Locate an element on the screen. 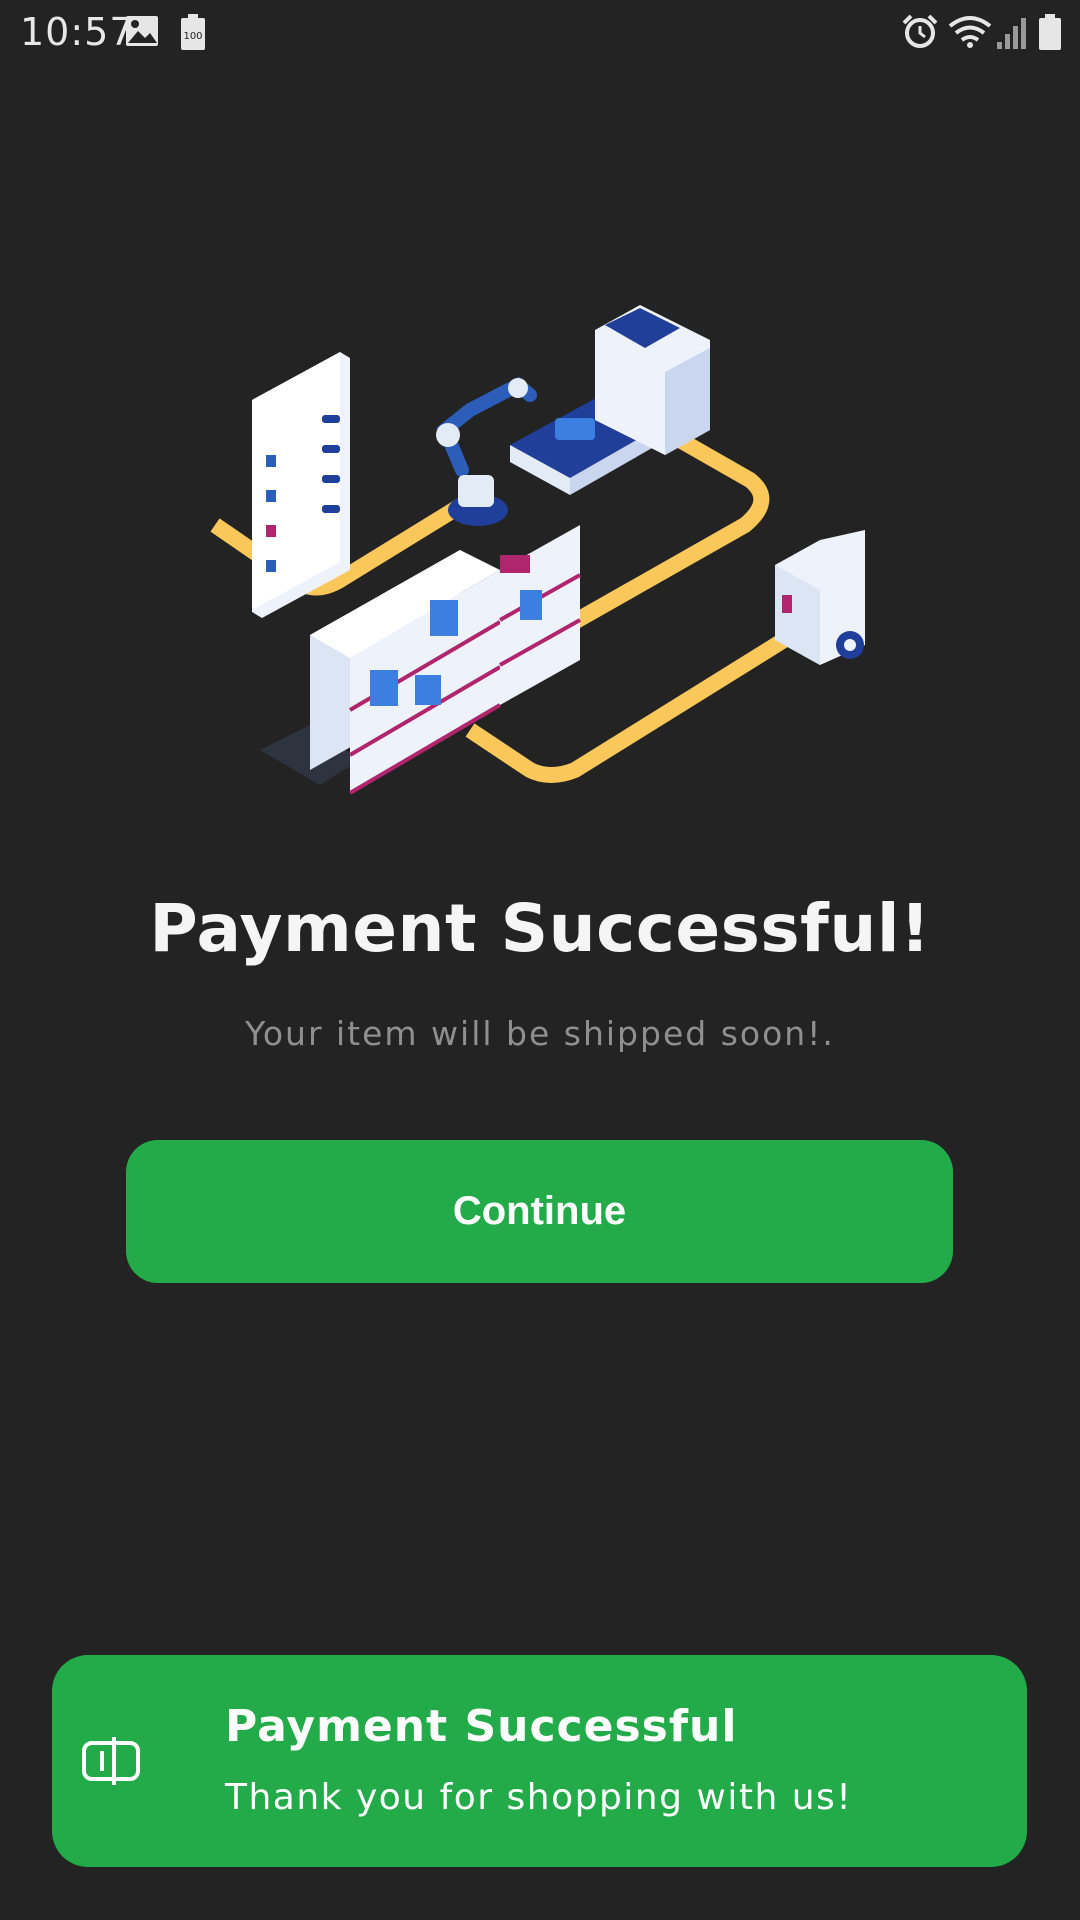 This screenshot has height=1920, width=1080. image-icon is located at coordinates (142, 31).